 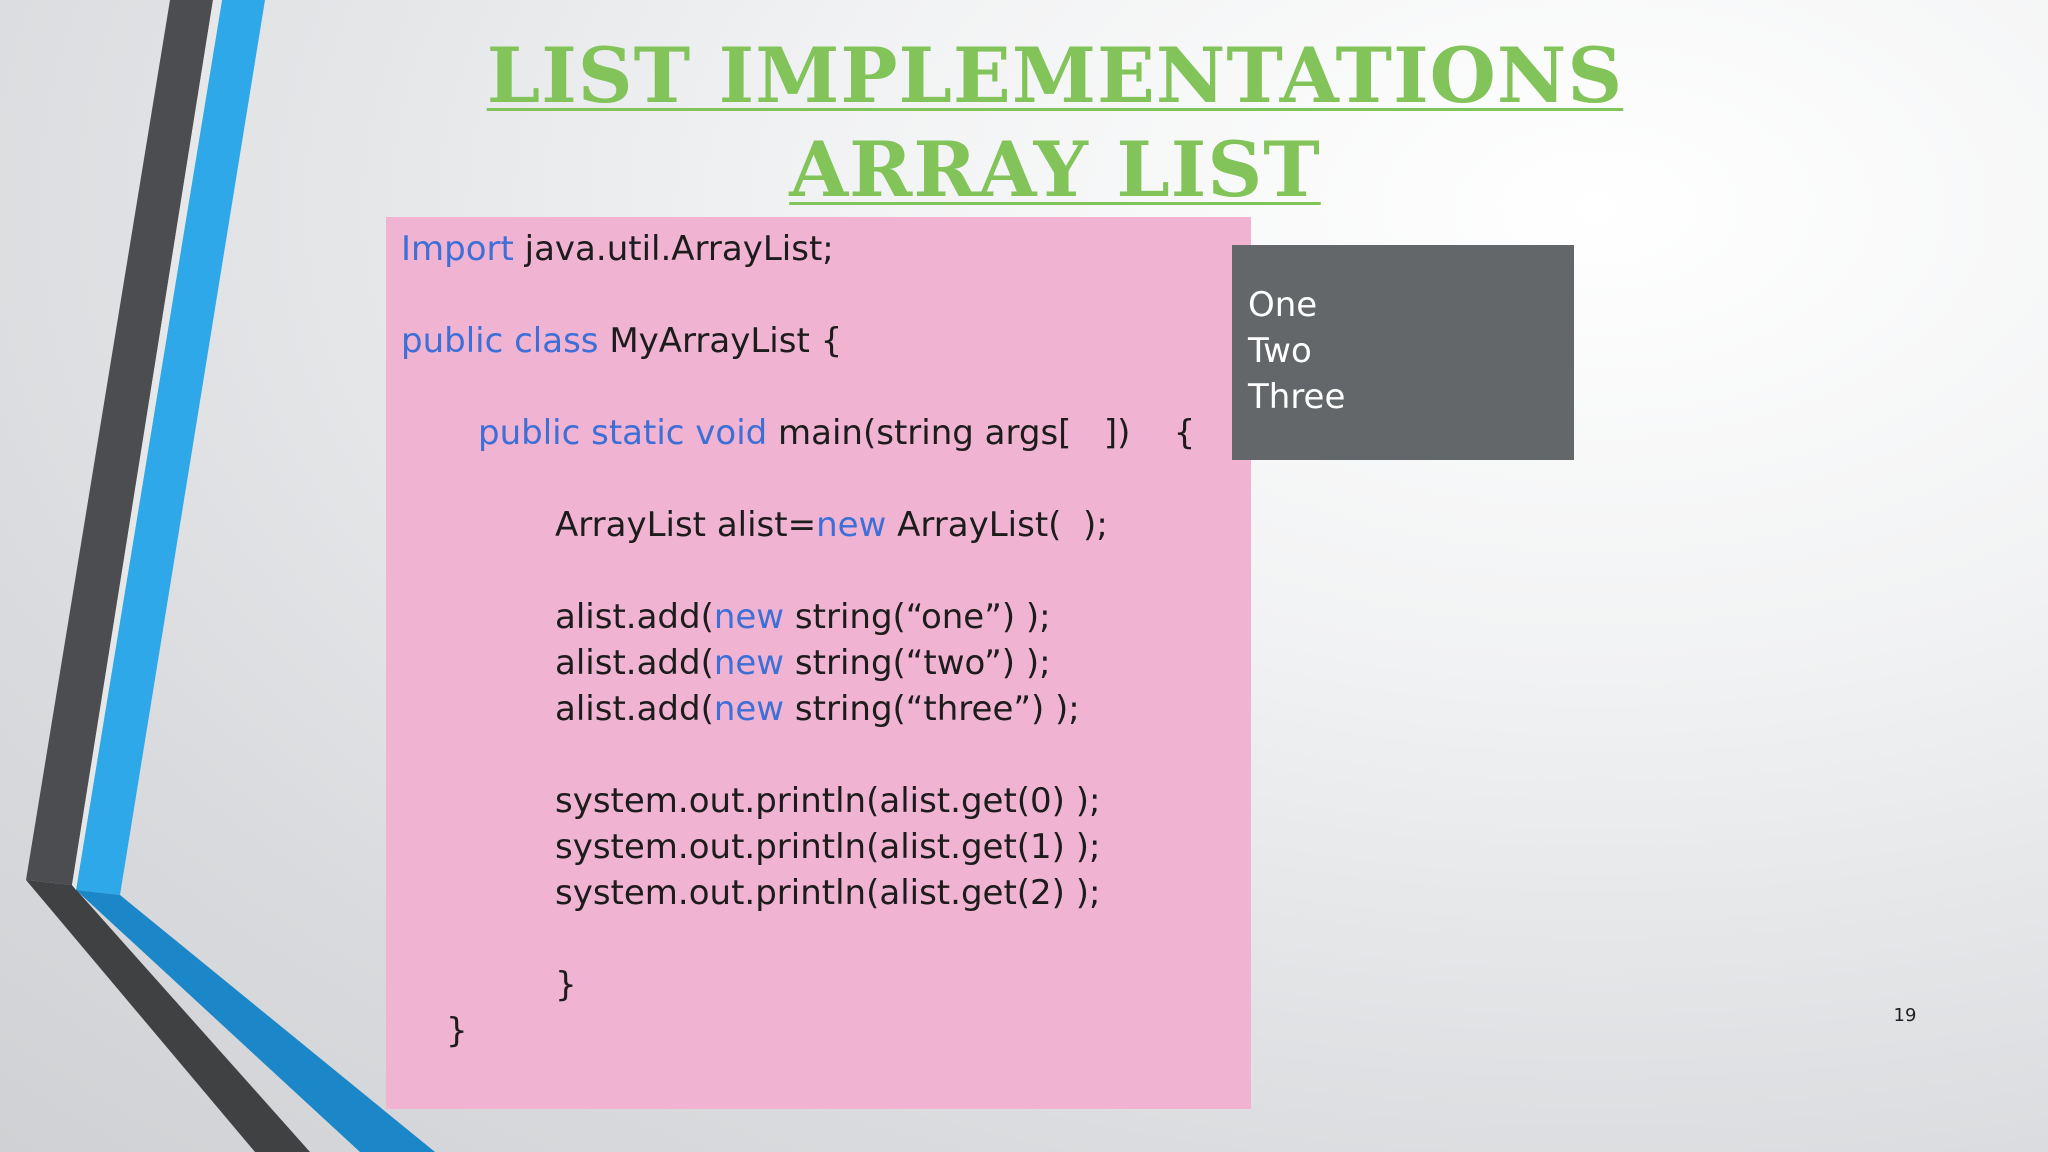 I want to click on code-line-add-three: alist.add(new string(“three”) );, so click(x=817, y=709).